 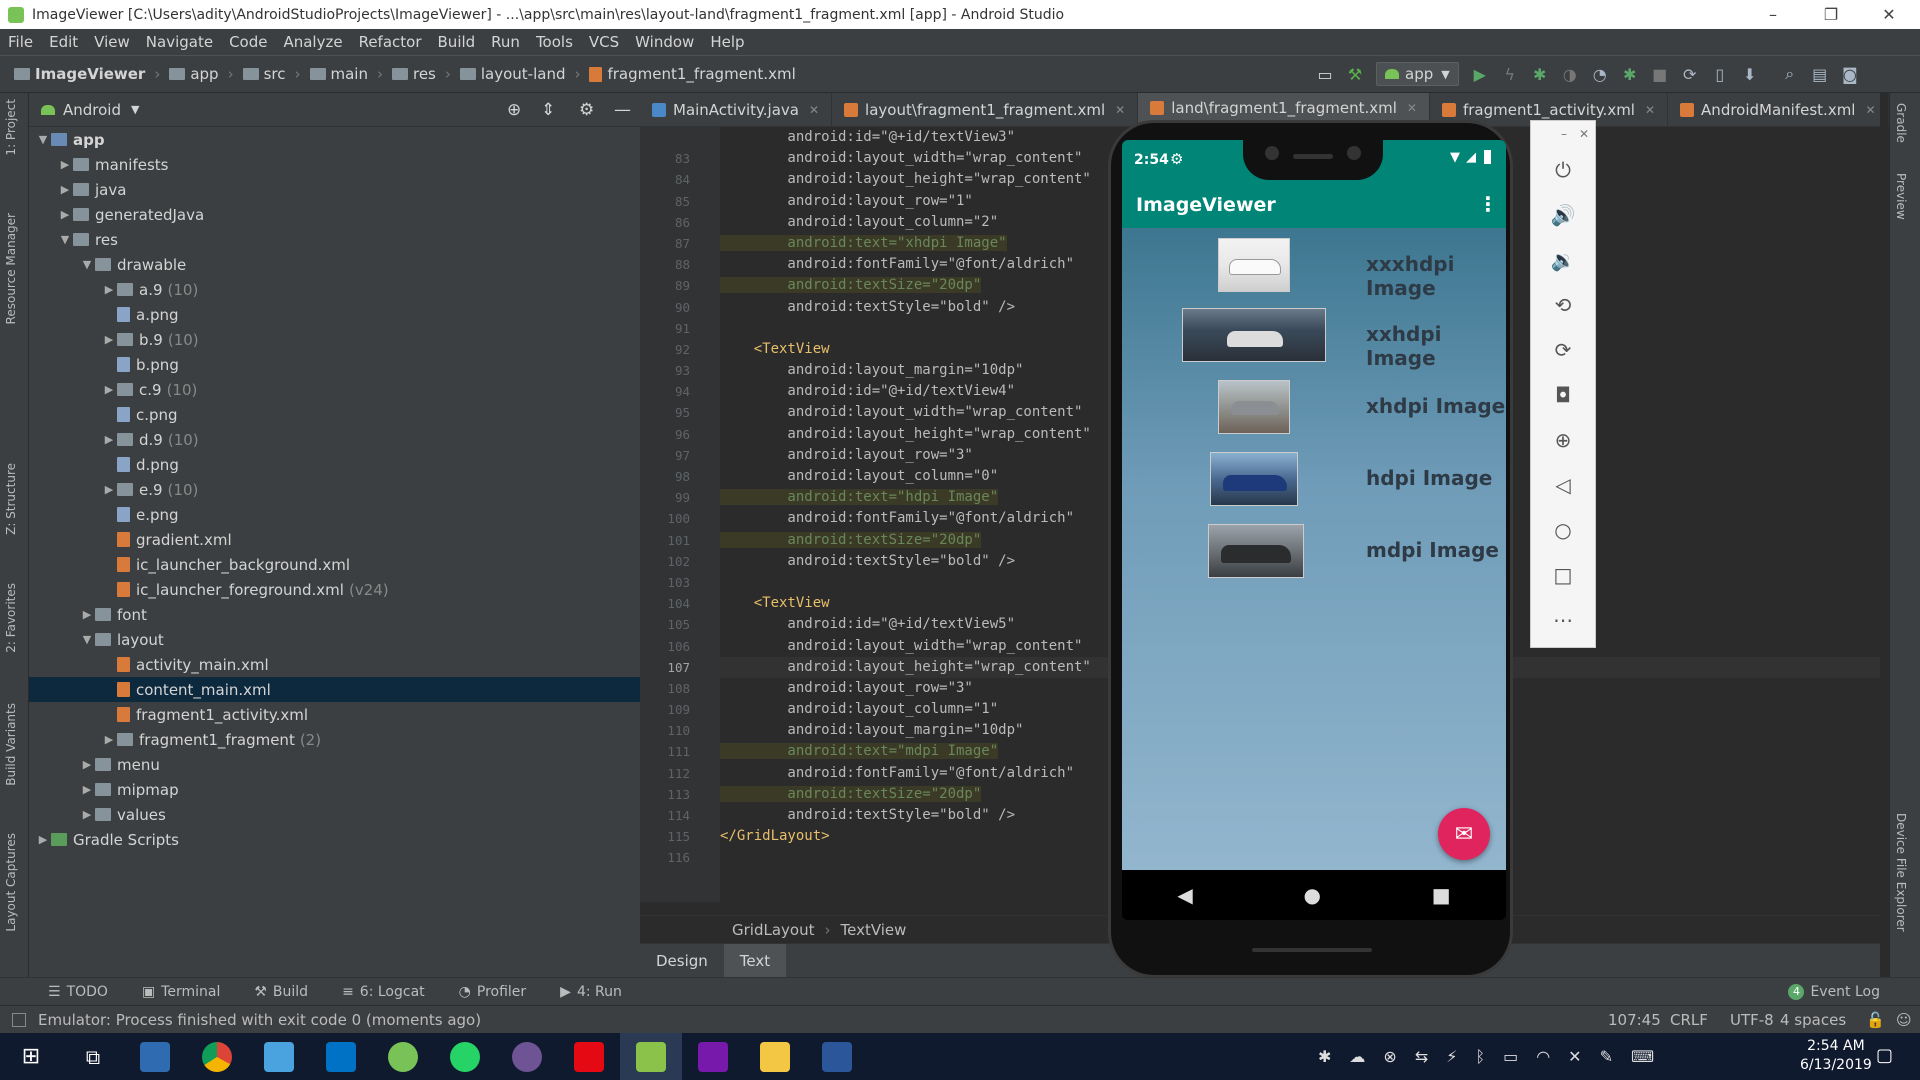 I want to click on tab-design: Design, so click(x=682, y=960).